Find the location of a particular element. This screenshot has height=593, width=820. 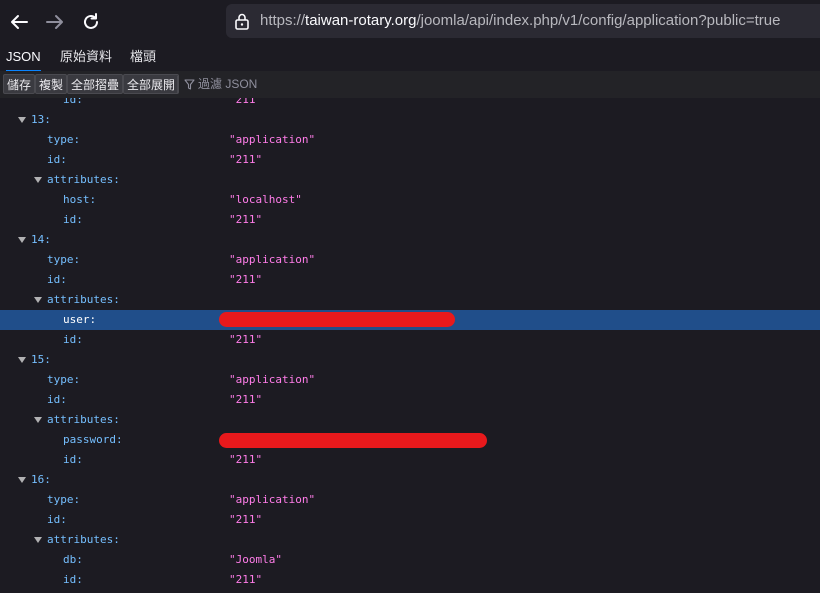

expand-all-button: 全部展開 is located at coordinates (151, 84).